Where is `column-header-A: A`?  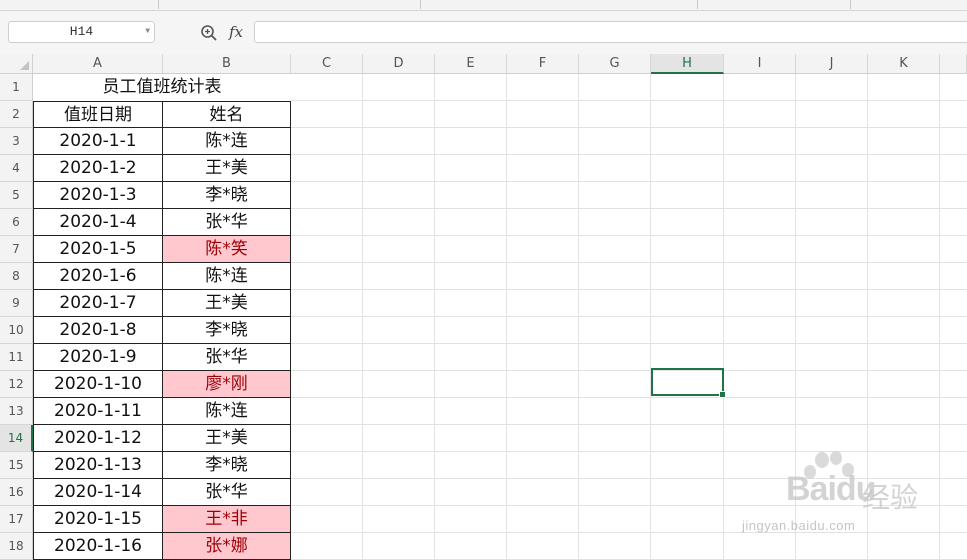
column-header-A: A is located at coordinates (98, 64).